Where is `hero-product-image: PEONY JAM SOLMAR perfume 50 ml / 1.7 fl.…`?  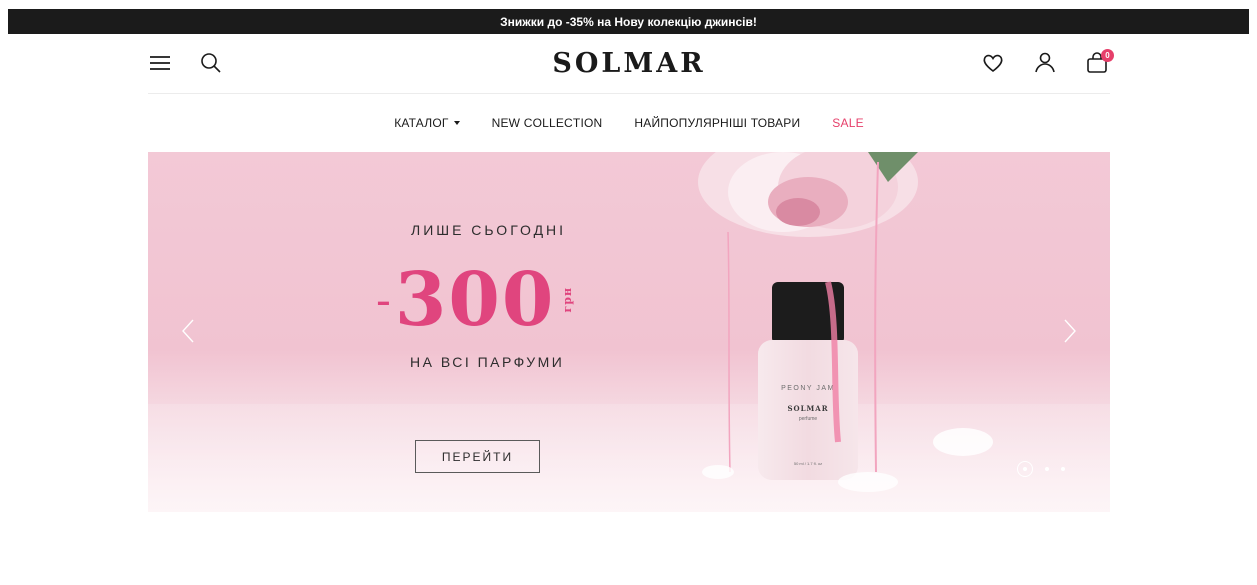 hero-product-image: PEONY JAM SOLMAR perfume 50 ml / 1.7 fl.… is located at coordinates (828, 332).